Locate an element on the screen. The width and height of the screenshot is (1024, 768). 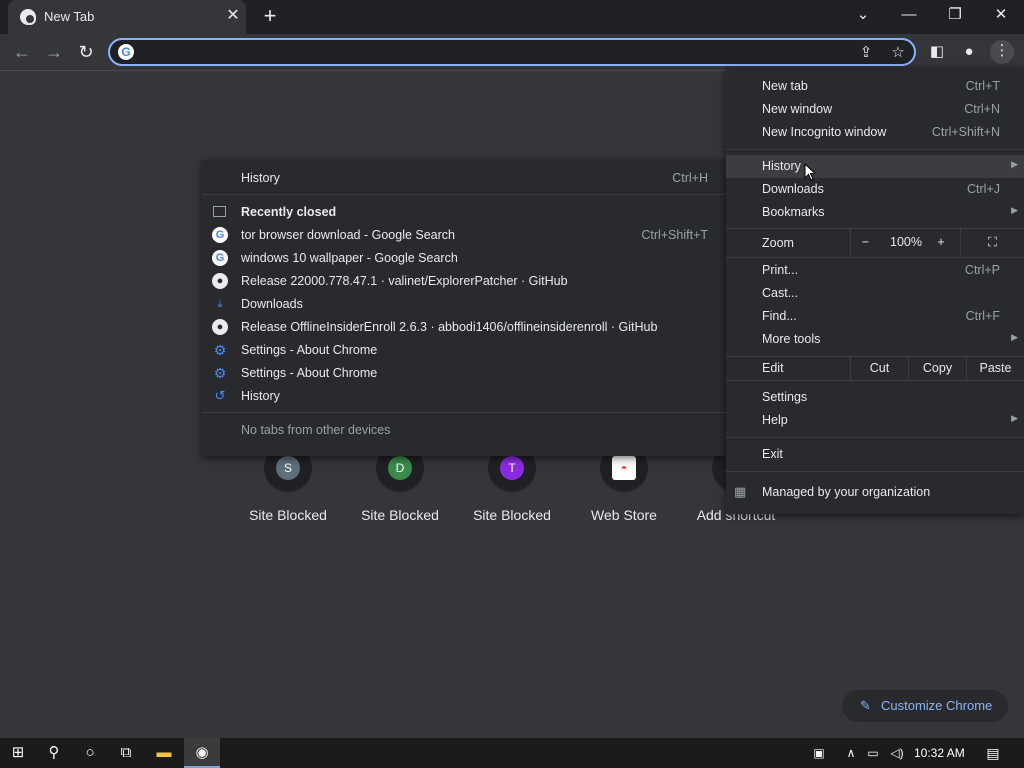
profile-icon: ● is located at coordinates (969, 52).